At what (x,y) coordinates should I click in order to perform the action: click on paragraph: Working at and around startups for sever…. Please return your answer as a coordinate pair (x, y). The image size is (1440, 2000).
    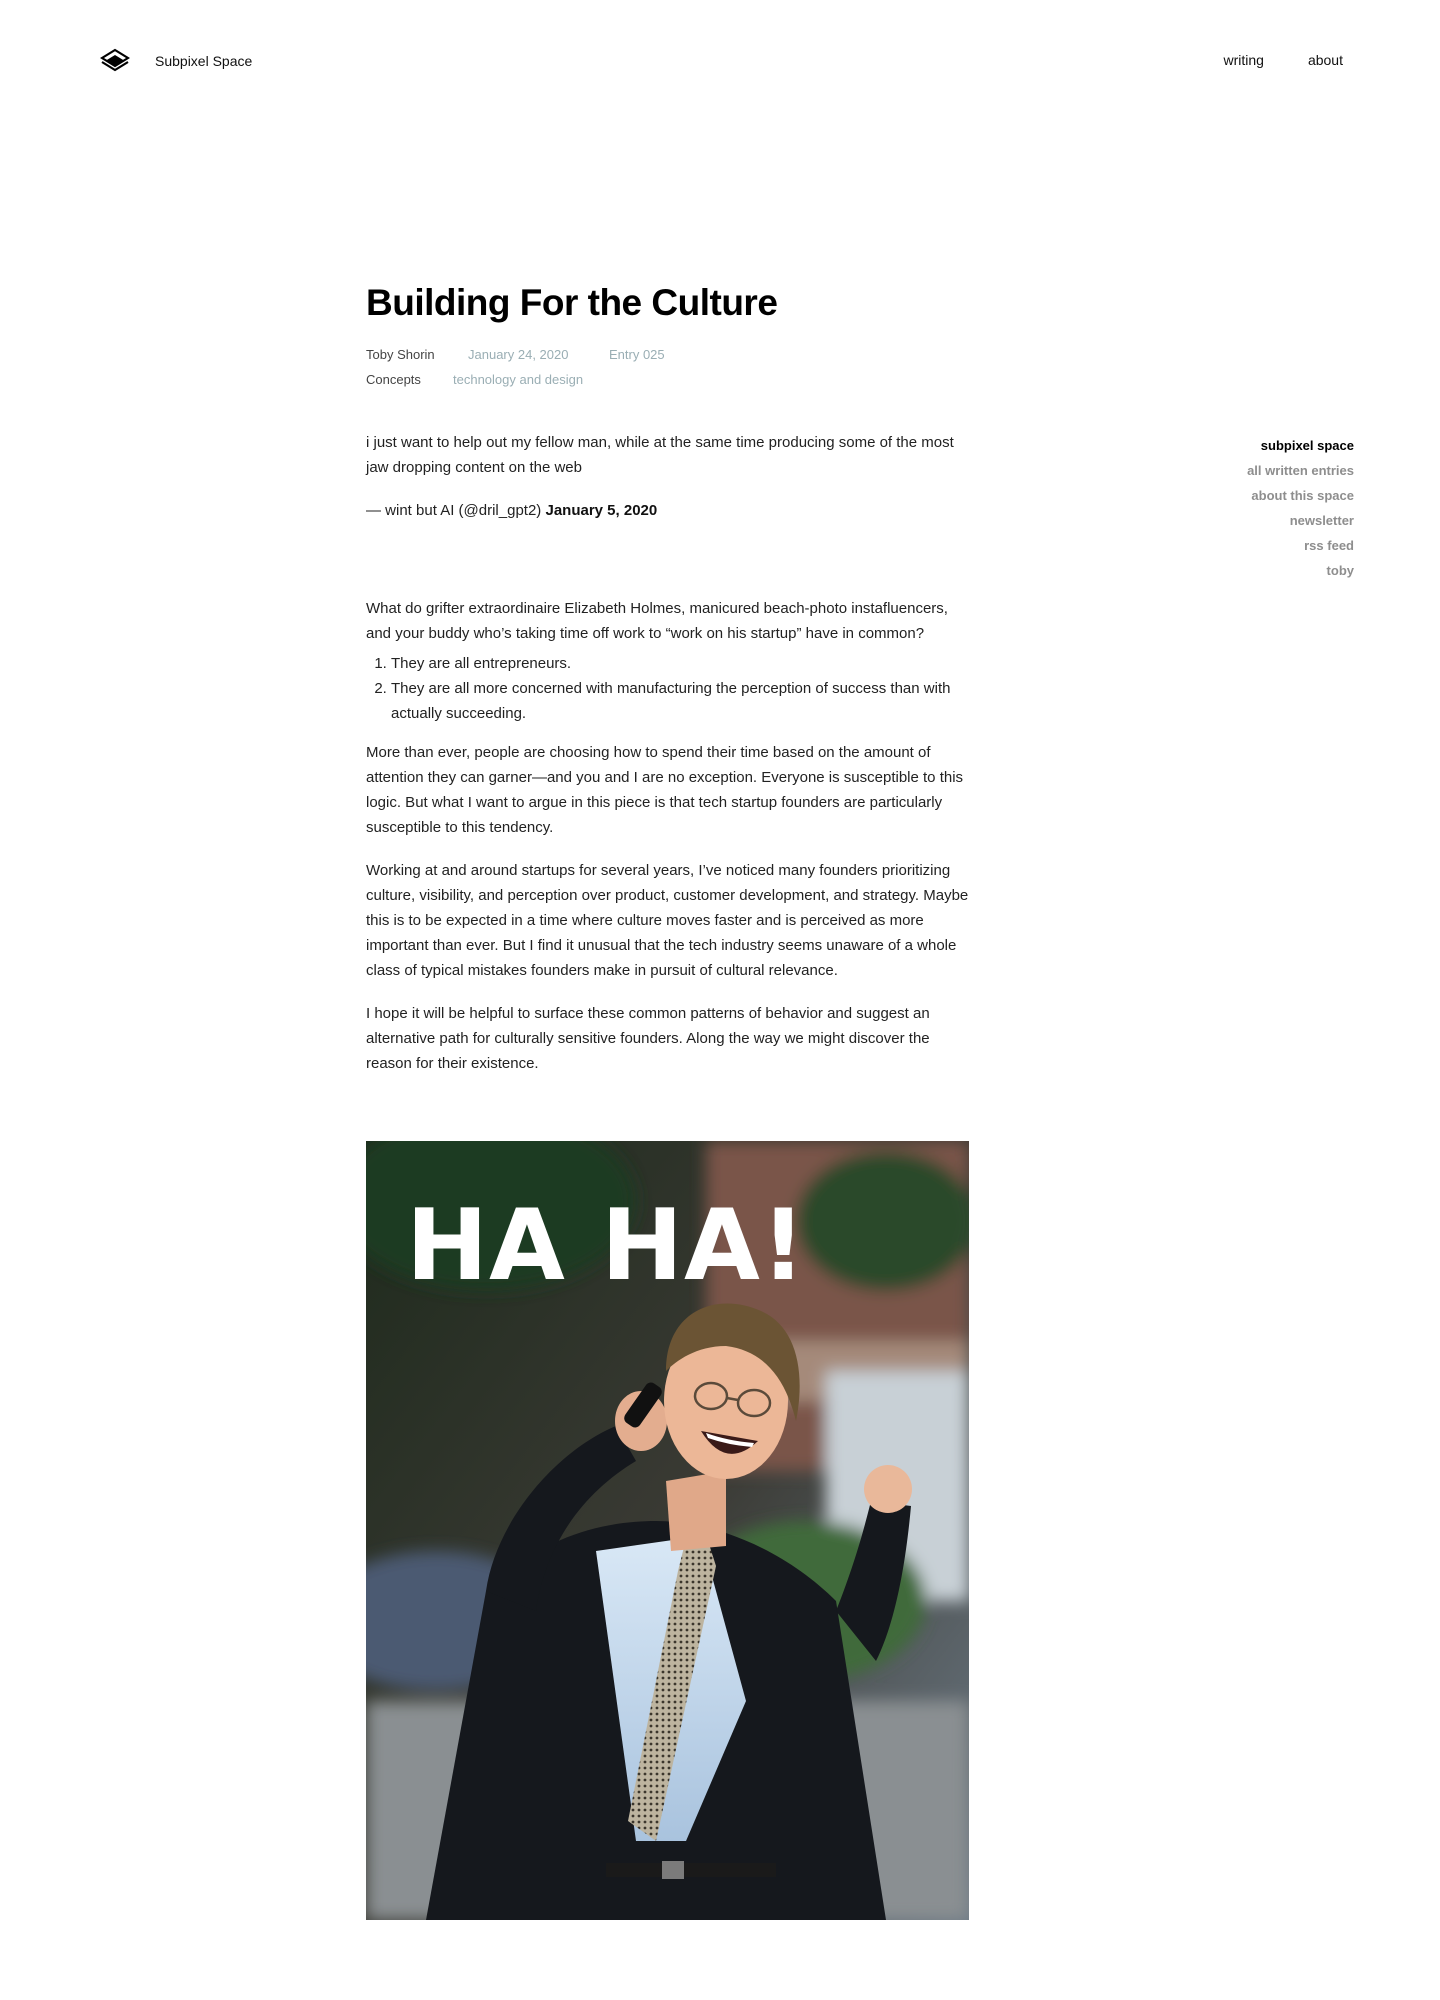
    Looking at the image, I should click on (667, 920).